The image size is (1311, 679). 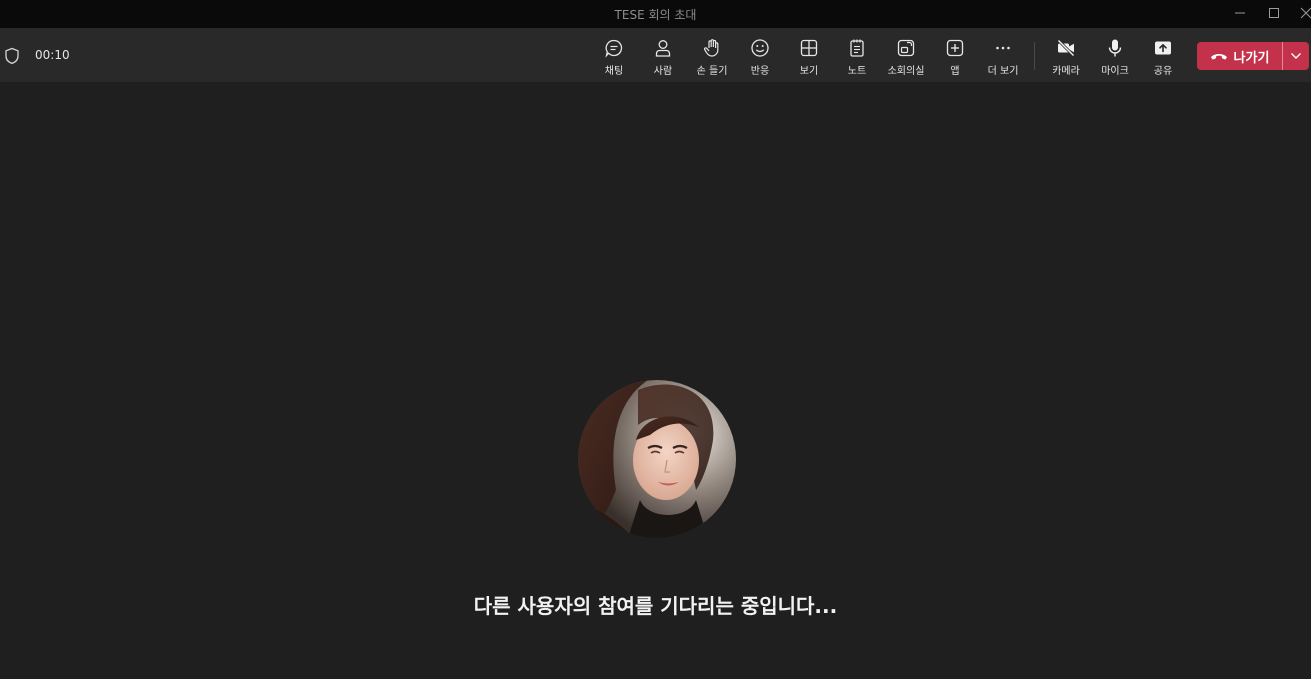 I want to click on breakout-rooms-label: 소회의실, so click(x=906, y=71).